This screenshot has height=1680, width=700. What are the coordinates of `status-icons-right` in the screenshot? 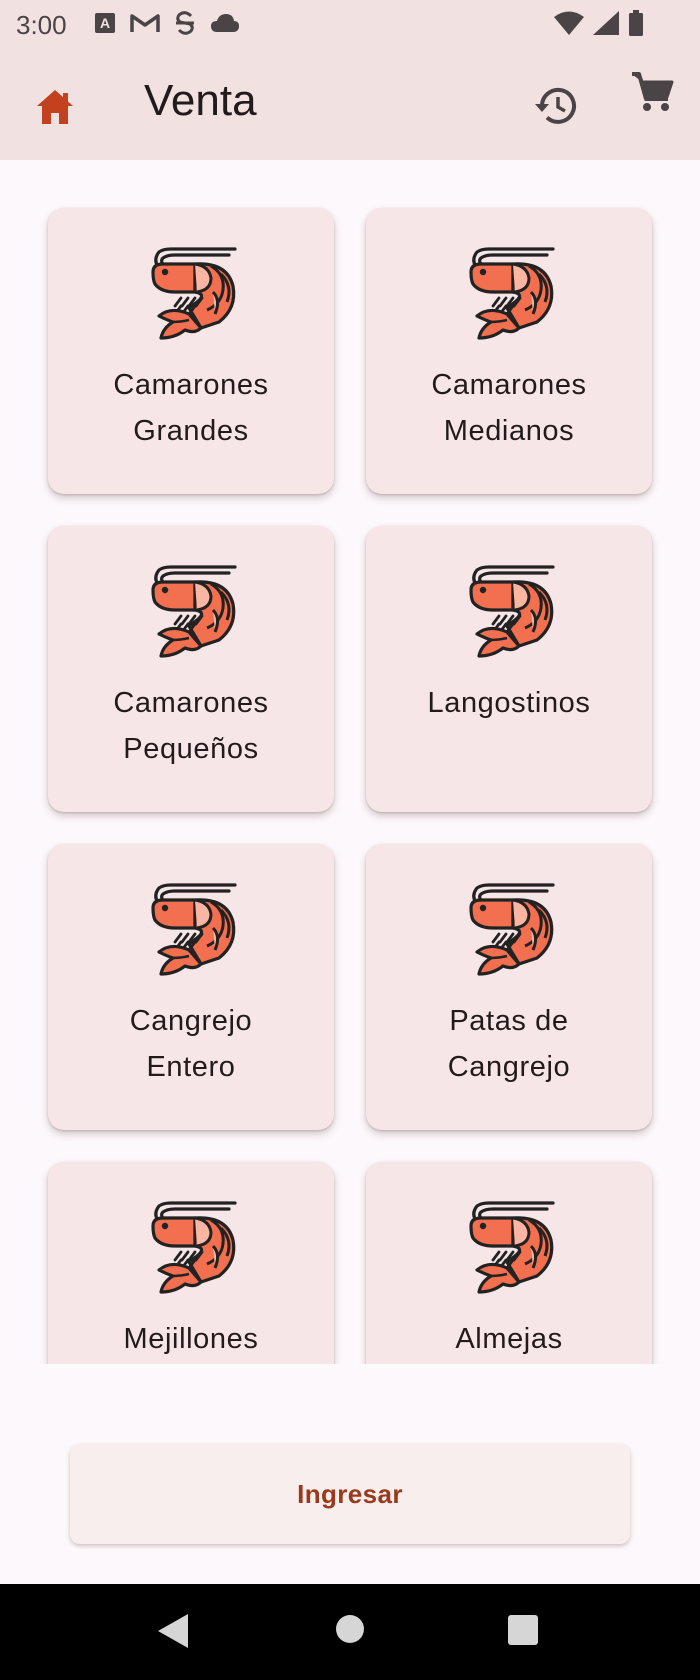 It's located at (599, 23).